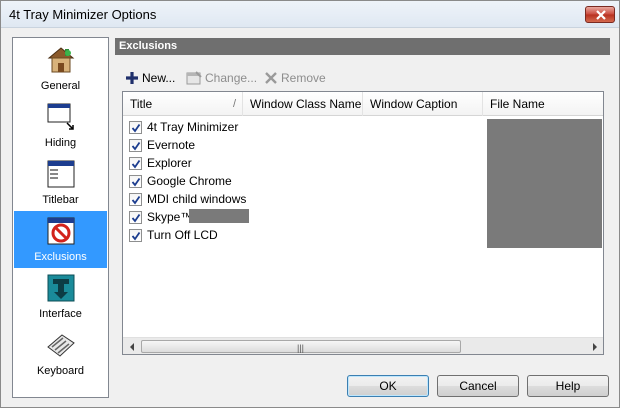  Describe the element at coordinates (307, 163) in the screenshot. I see `table-row: Explorer` at that location.